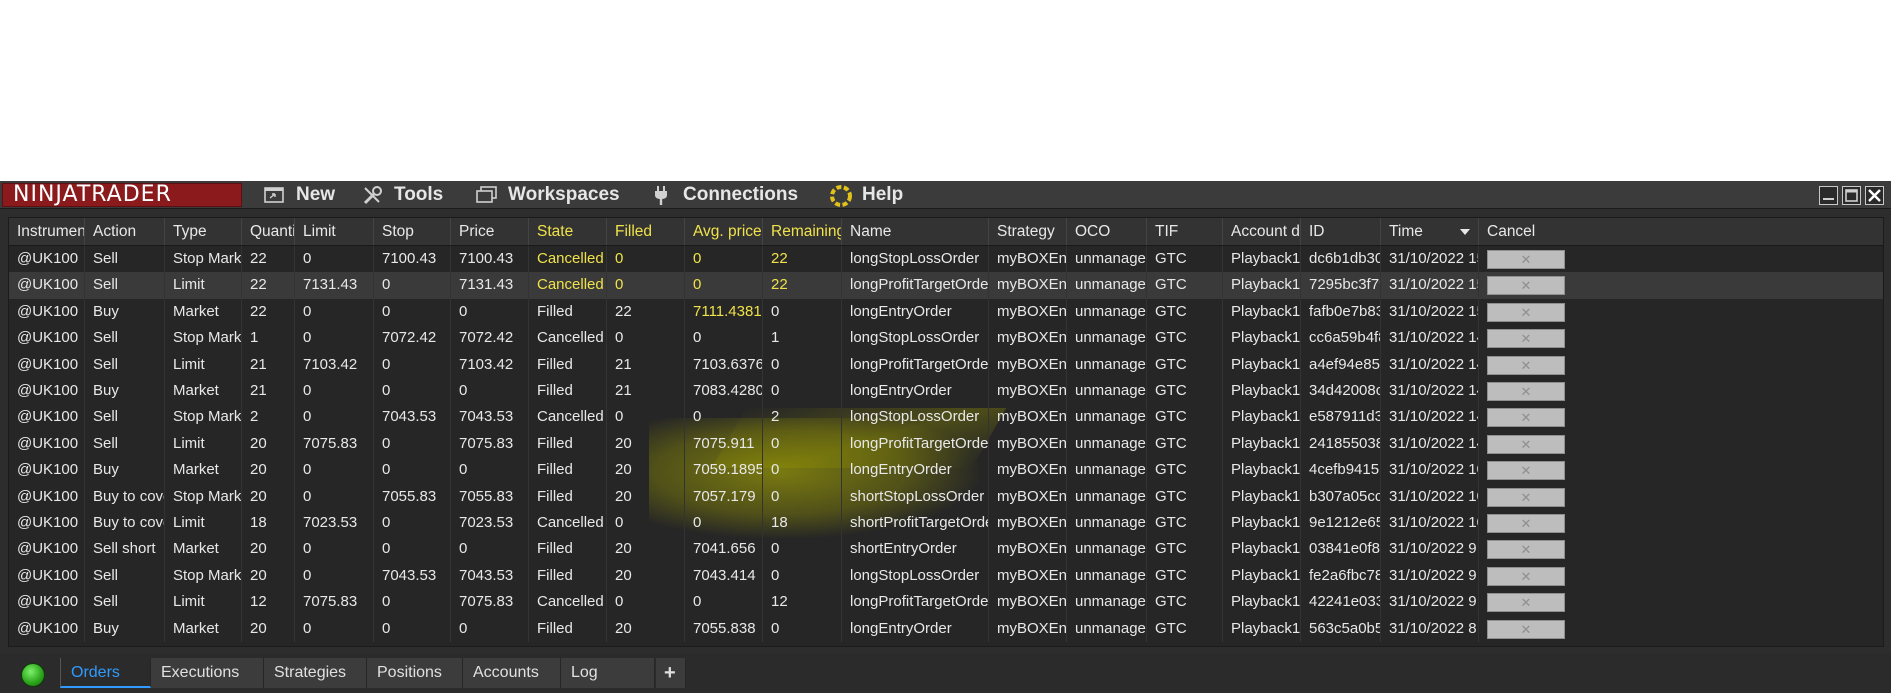  What do you see at coordinates (1107, 628) in the screenshot?
I see `cell-oco: unmanaged` at bounding box center [1107, 628].